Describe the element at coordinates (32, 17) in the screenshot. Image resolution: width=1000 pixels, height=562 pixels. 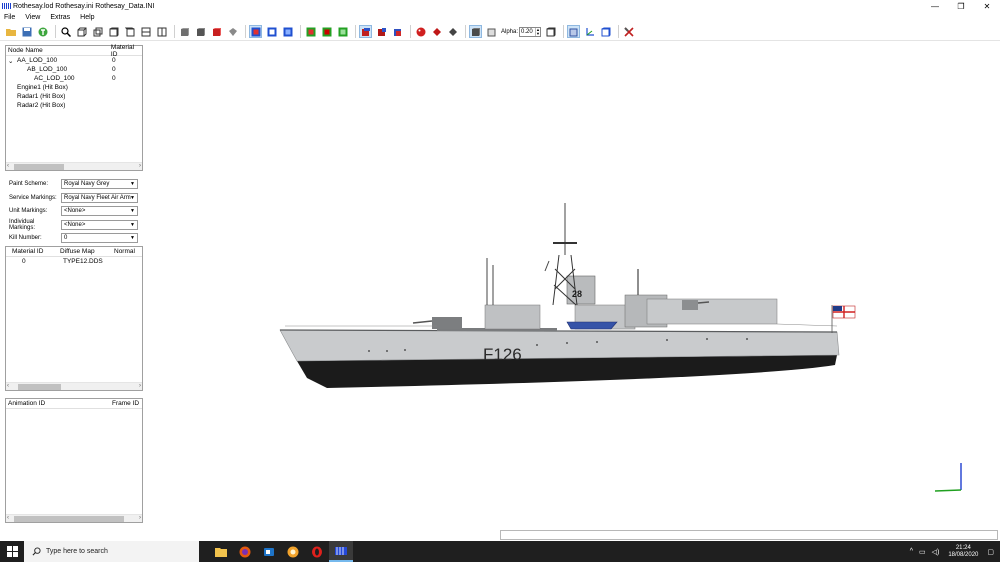
I see `menu-view: View` at that location.